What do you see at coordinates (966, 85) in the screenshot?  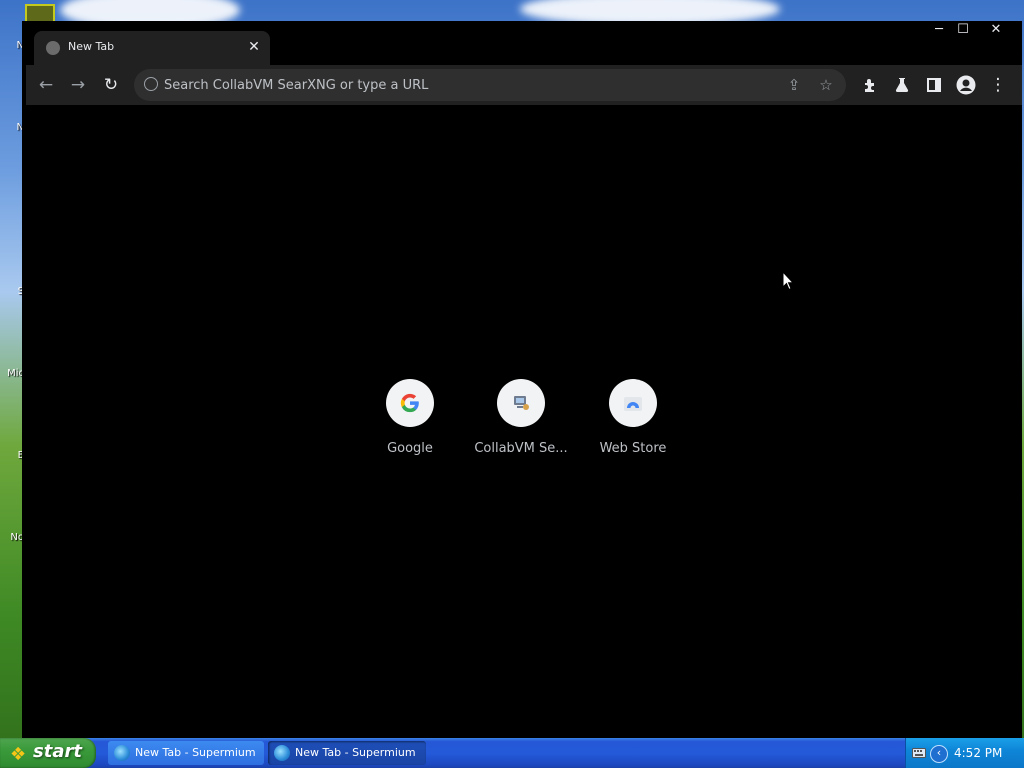 I see `profile-avatar-icon` at bounding box center [966, 85].